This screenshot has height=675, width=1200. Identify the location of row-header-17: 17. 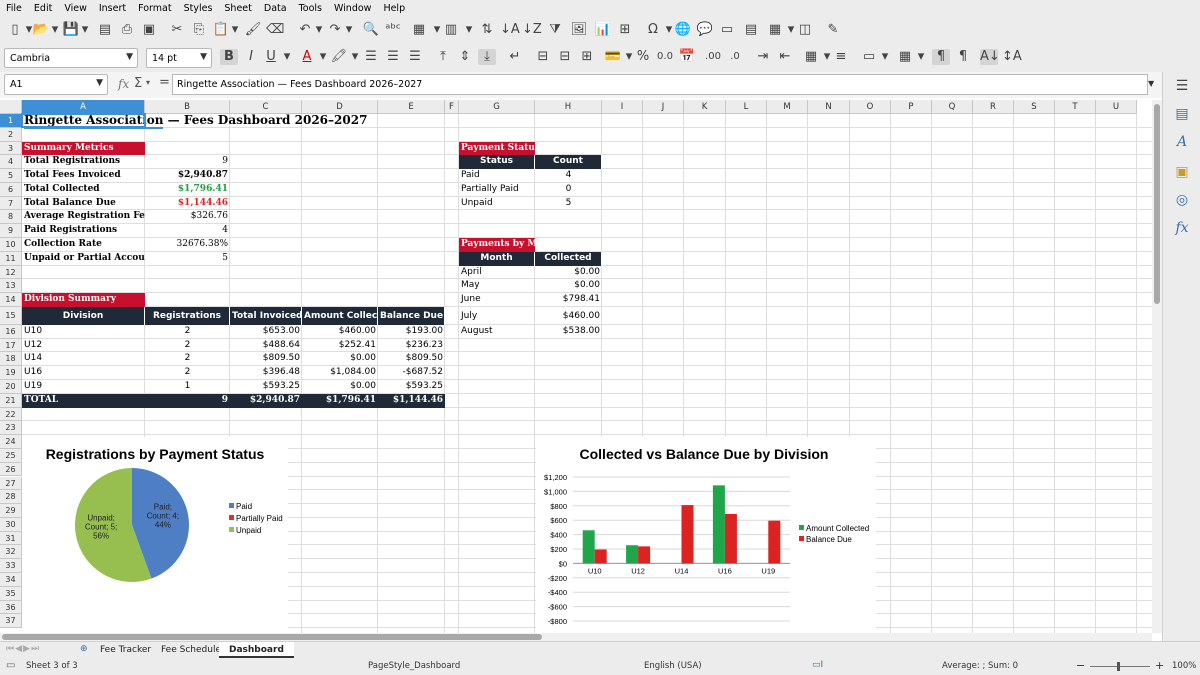
(11, 345).